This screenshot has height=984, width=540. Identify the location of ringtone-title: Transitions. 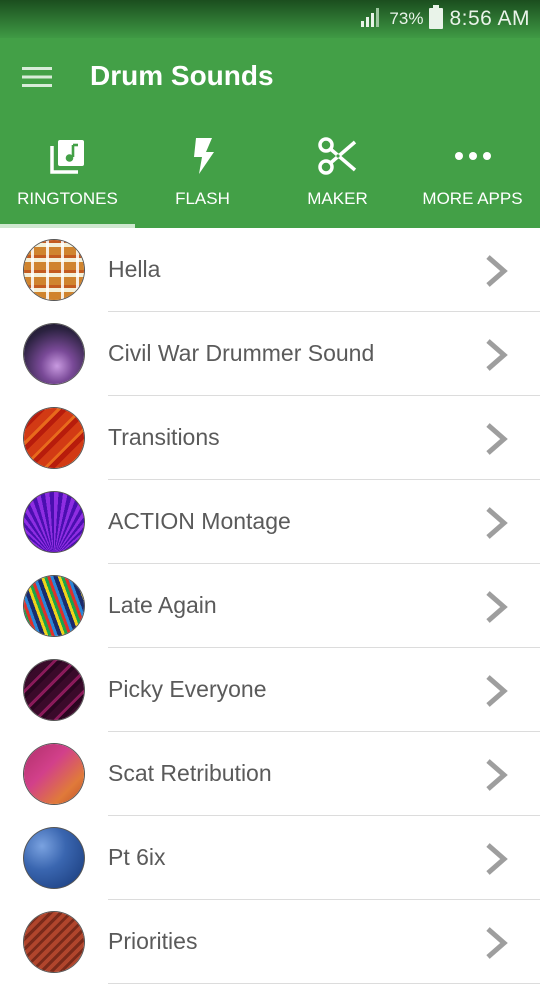
(164, 437).